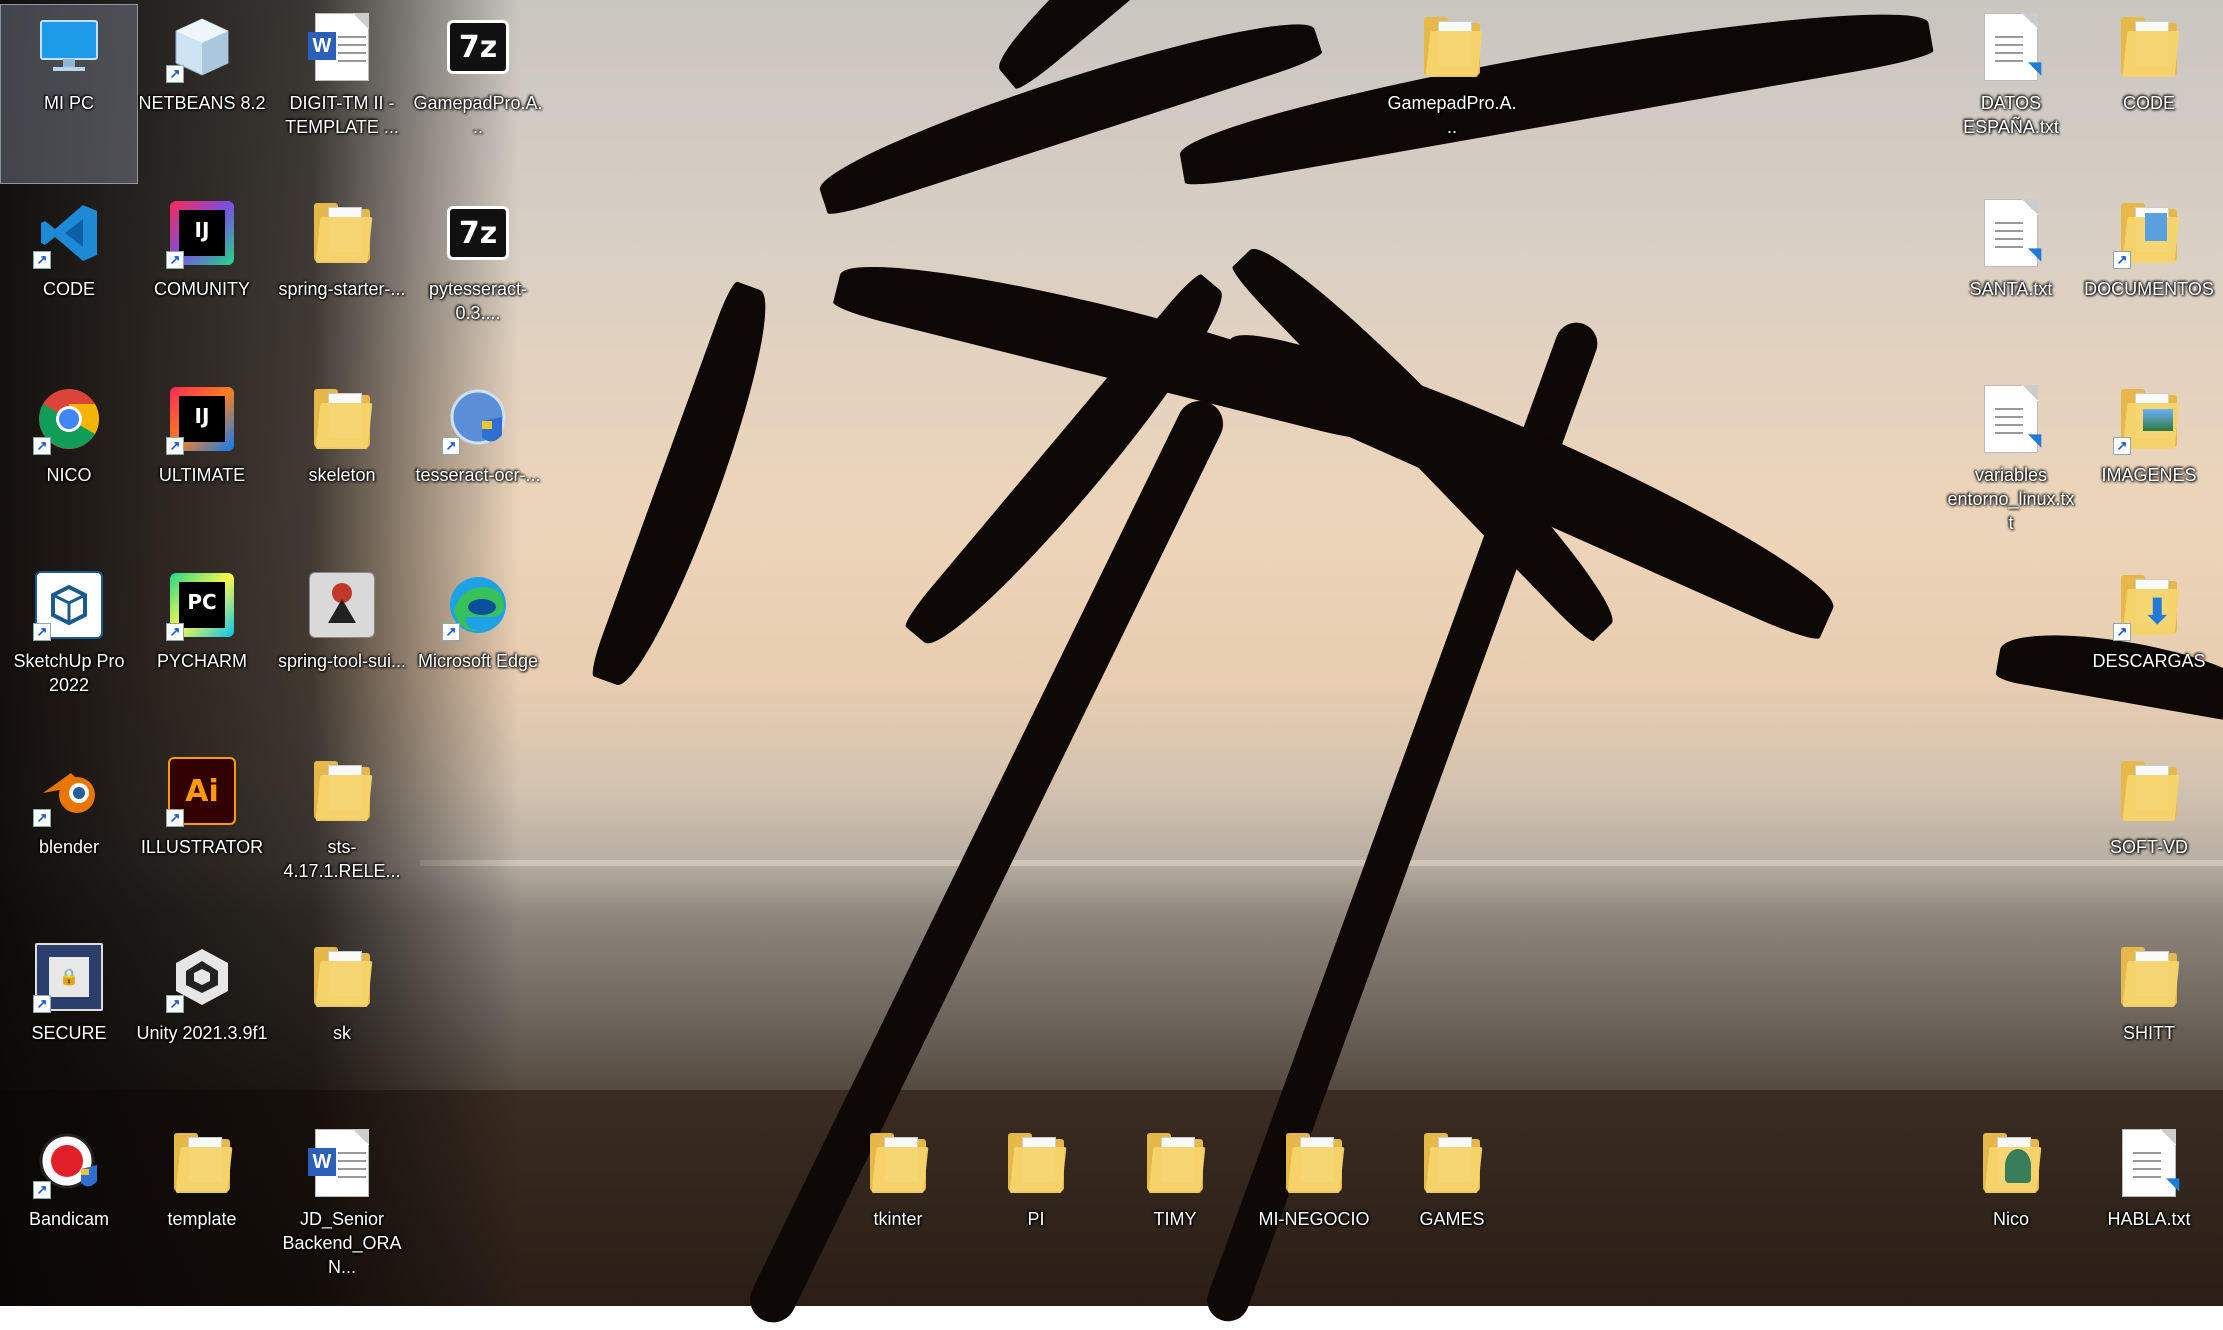  I want to click on desktop-icon-label: PI, so click(1036, 1219).